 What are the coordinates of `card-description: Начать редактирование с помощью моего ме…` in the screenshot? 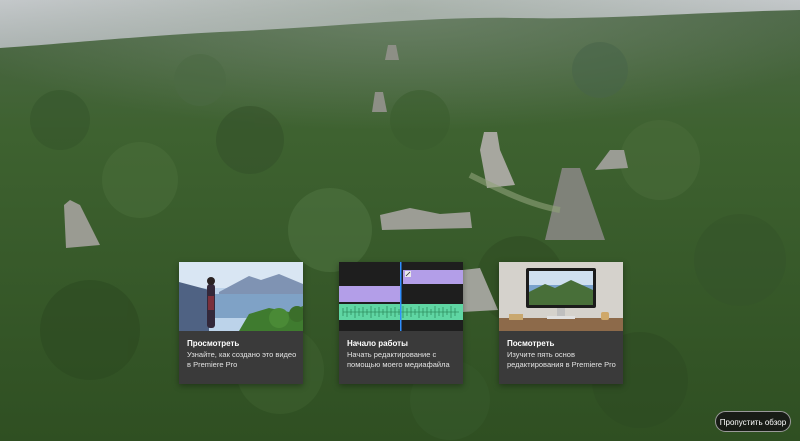 It's located at (398, 359).